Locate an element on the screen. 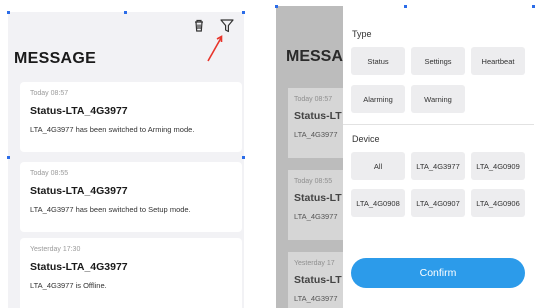 This screenshot has width=536, height=308. confirm-button: Confirm is located at coordinates (438, 273).